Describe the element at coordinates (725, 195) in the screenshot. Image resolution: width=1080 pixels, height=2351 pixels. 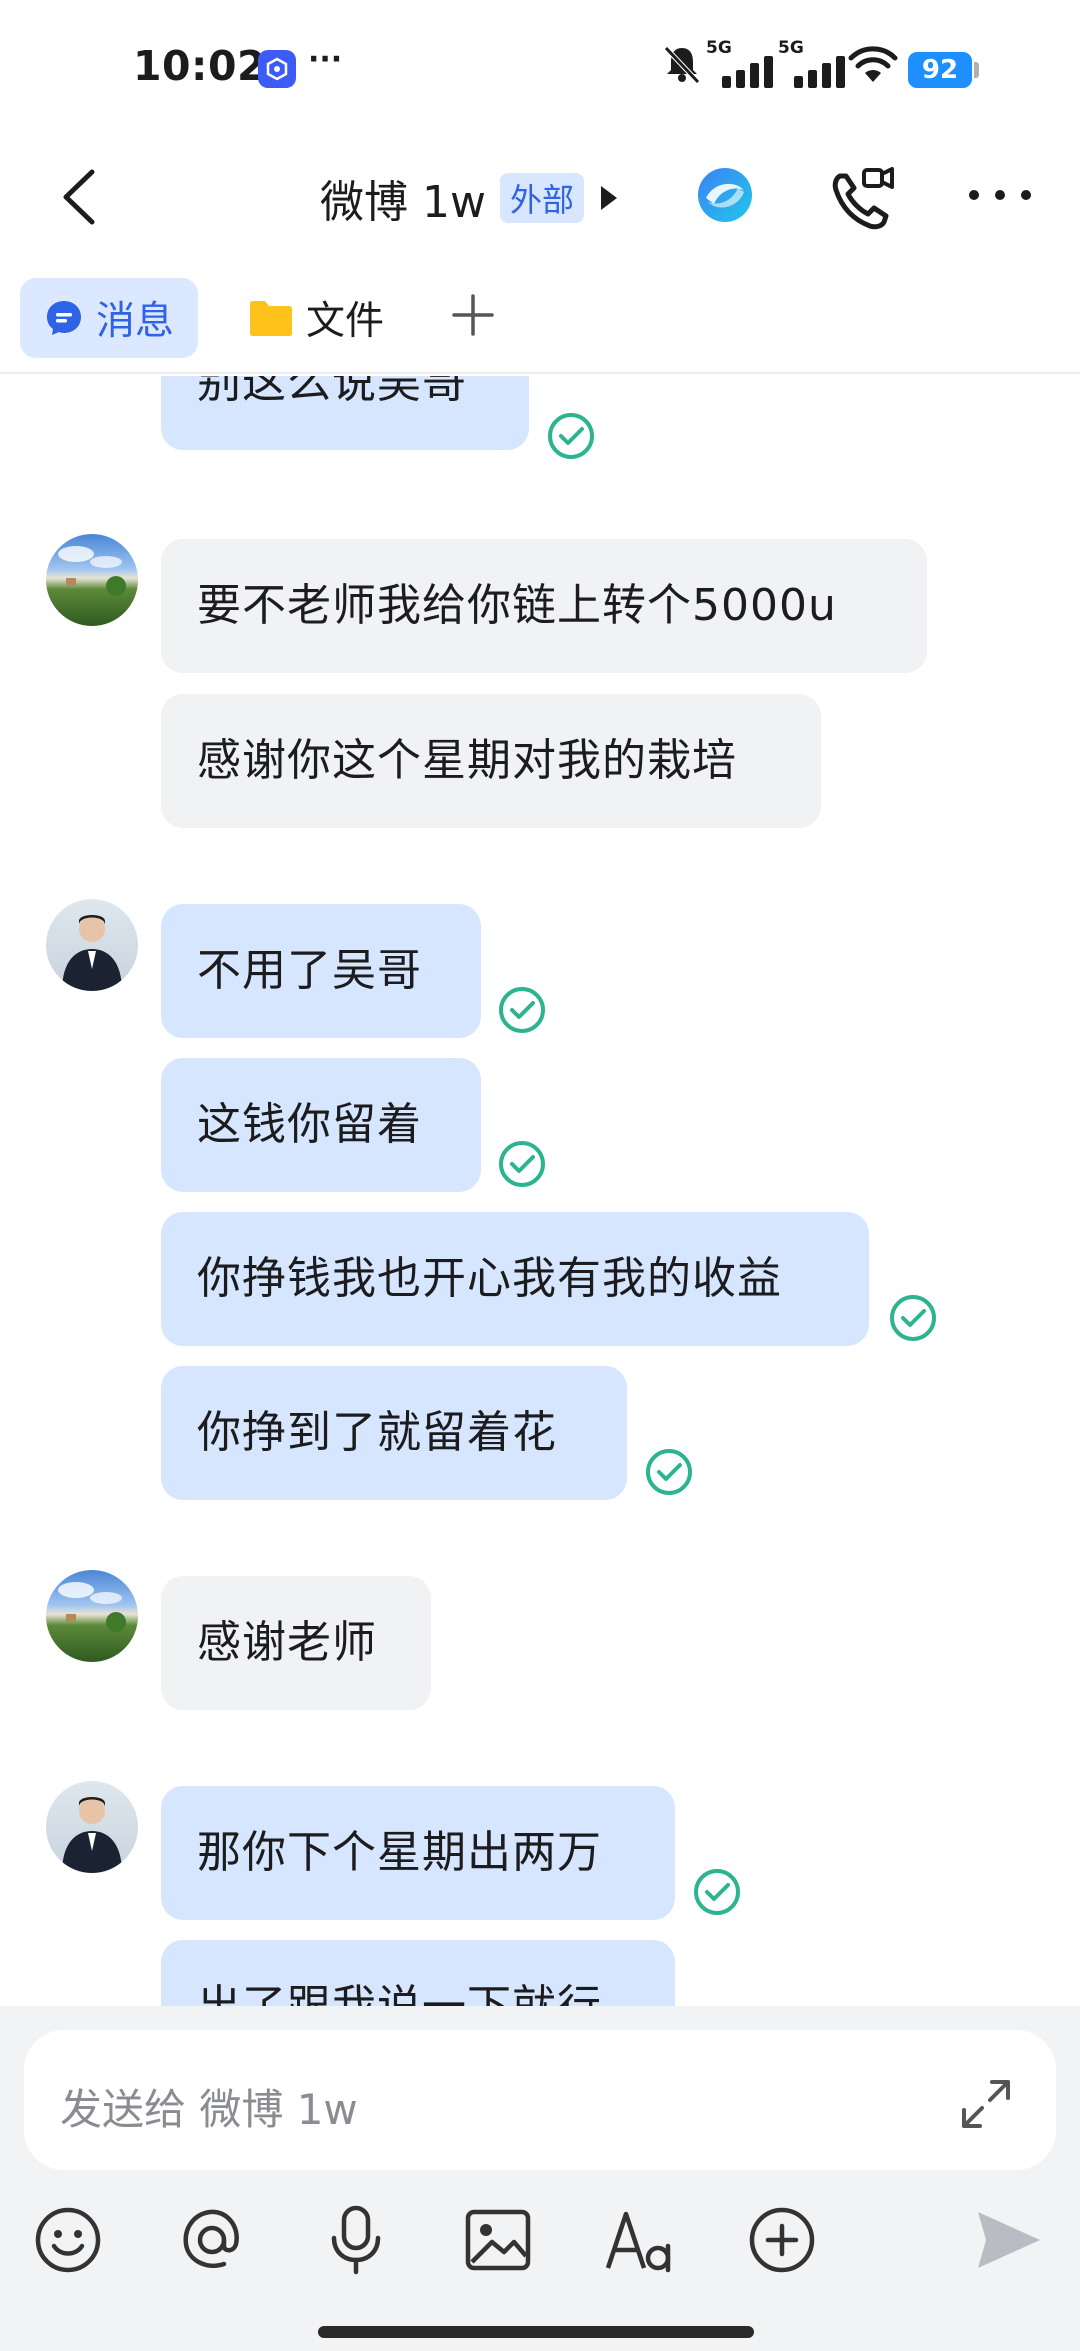
I see `ai-assistant-icon` at that location.